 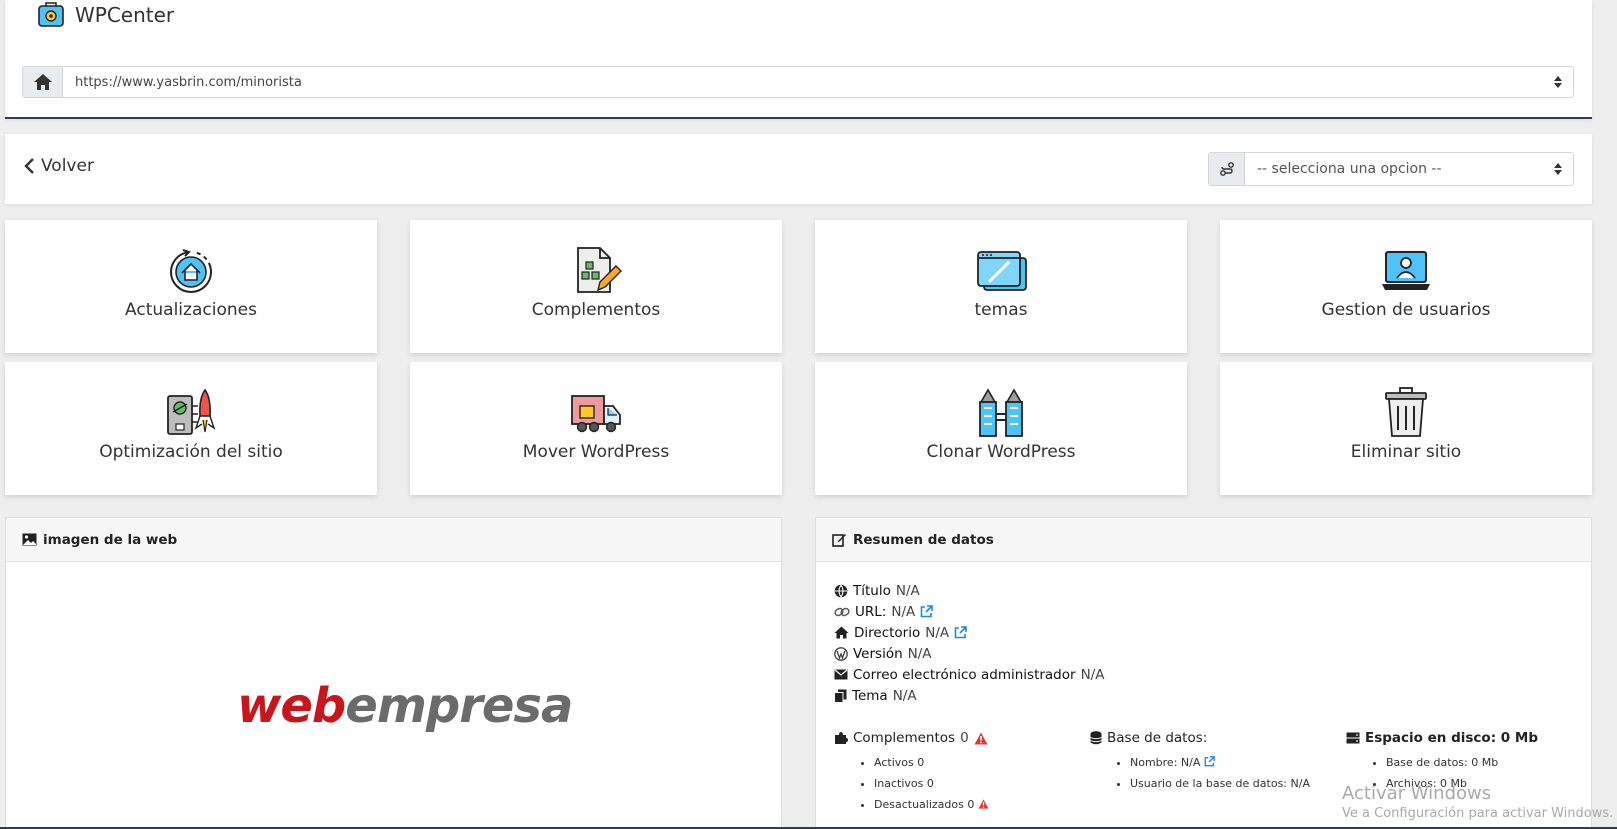 I want to click on image-panel-title: imagen de la web, so click(x=110, y=539).